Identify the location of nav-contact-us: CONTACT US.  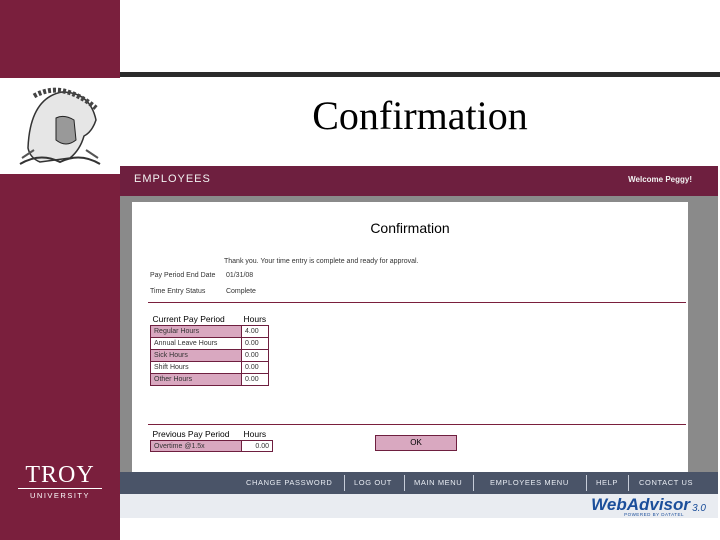
(666, 482).